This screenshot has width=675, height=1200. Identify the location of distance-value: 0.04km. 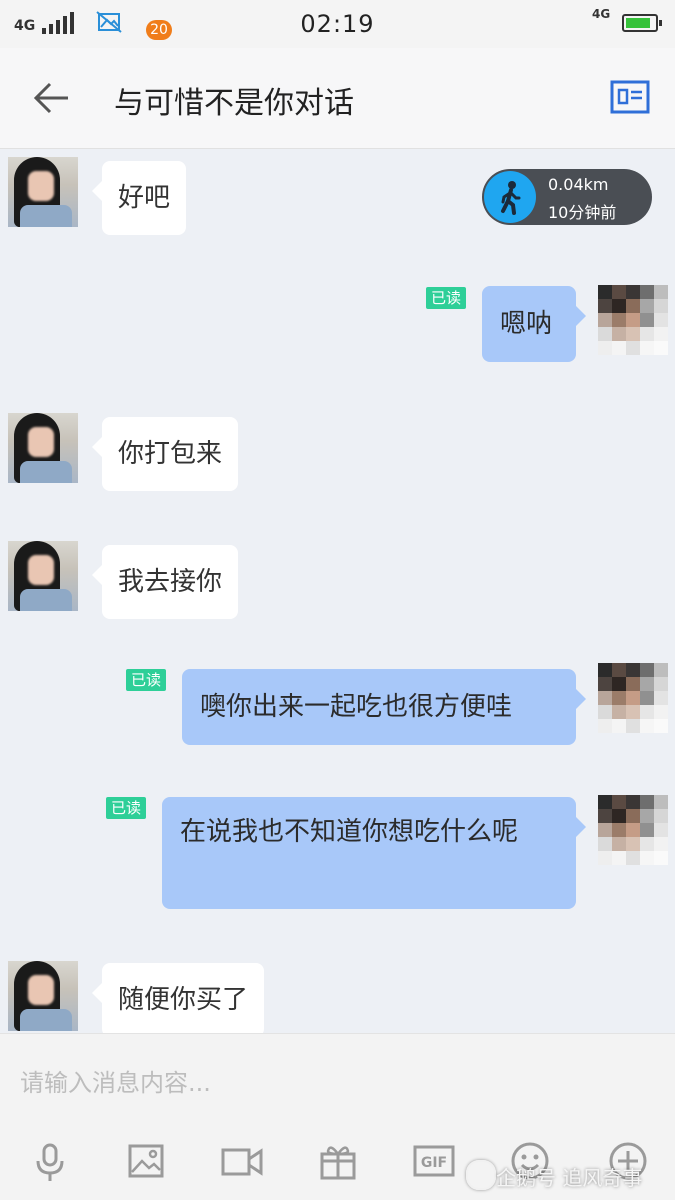
(578, 184).